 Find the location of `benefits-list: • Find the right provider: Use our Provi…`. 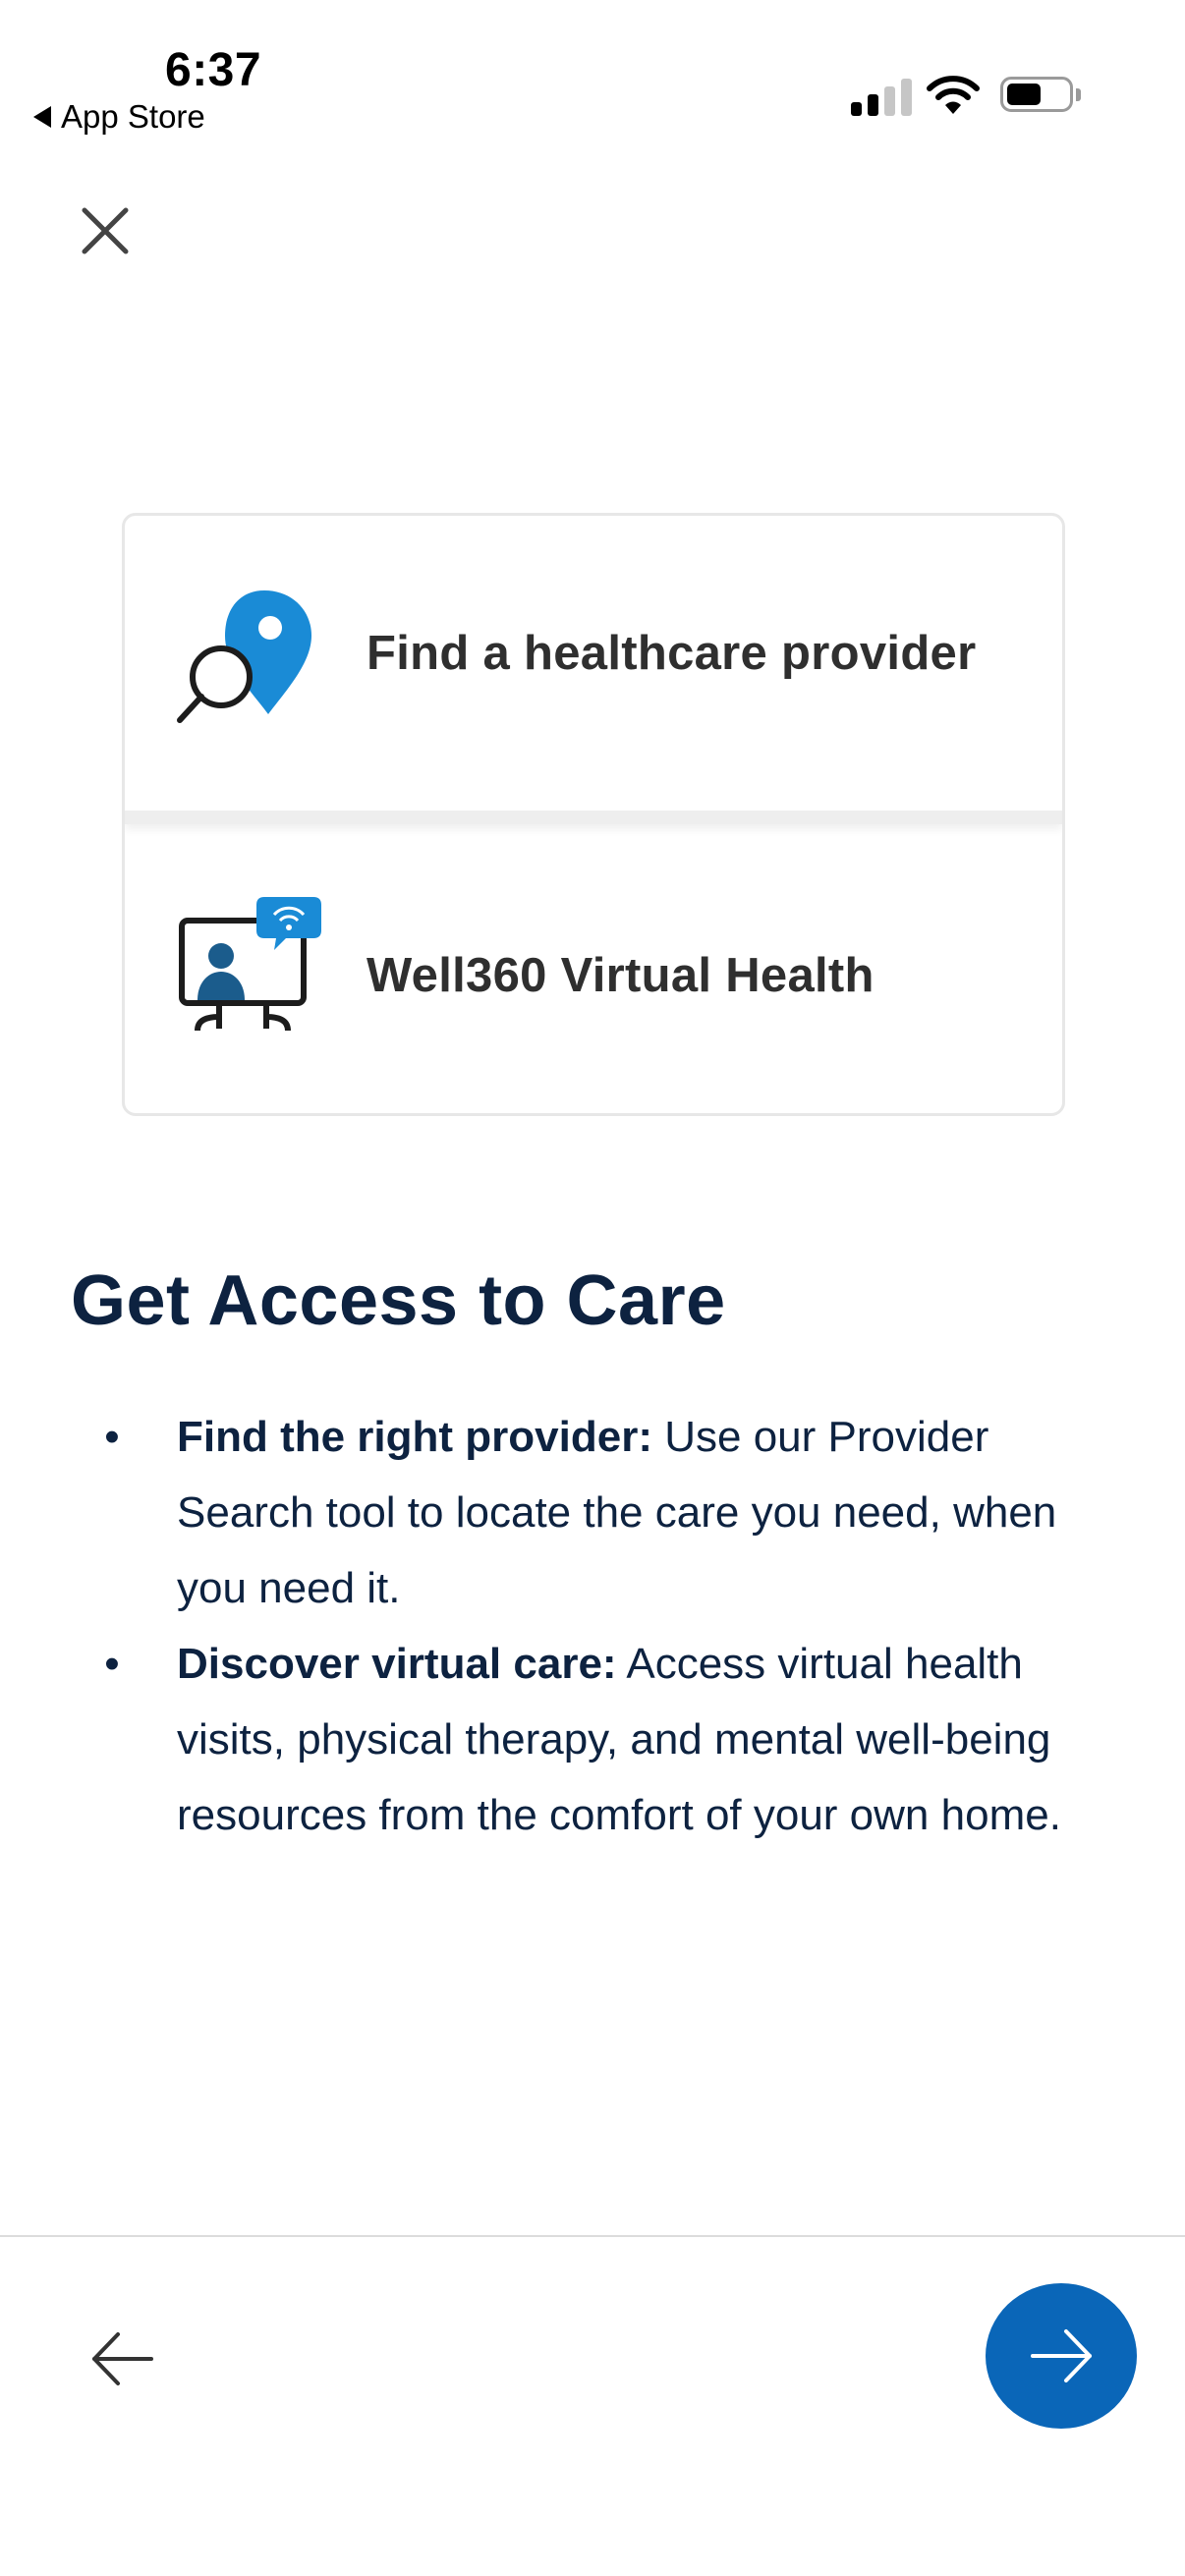

benefits-list: • Find the right provider: Use our Provi… is located at coordinates (598, 1626).